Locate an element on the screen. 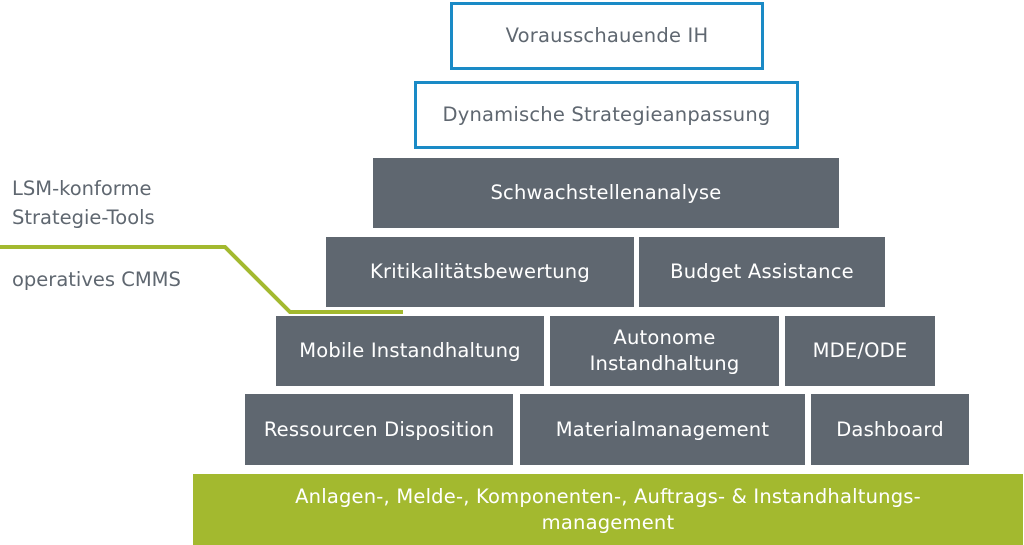 The height and width of the screenshot is (545, 1024). box-ressourcen: Ressourcen Disposition is located at coordinates (379, 429).